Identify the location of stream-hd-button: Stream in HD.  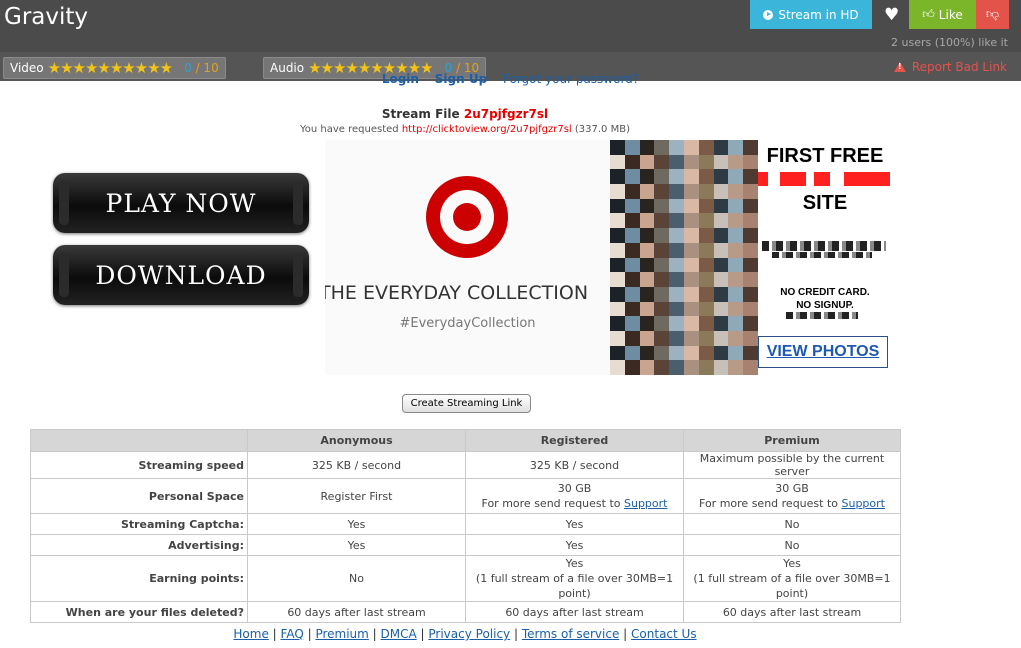
(811, 14).